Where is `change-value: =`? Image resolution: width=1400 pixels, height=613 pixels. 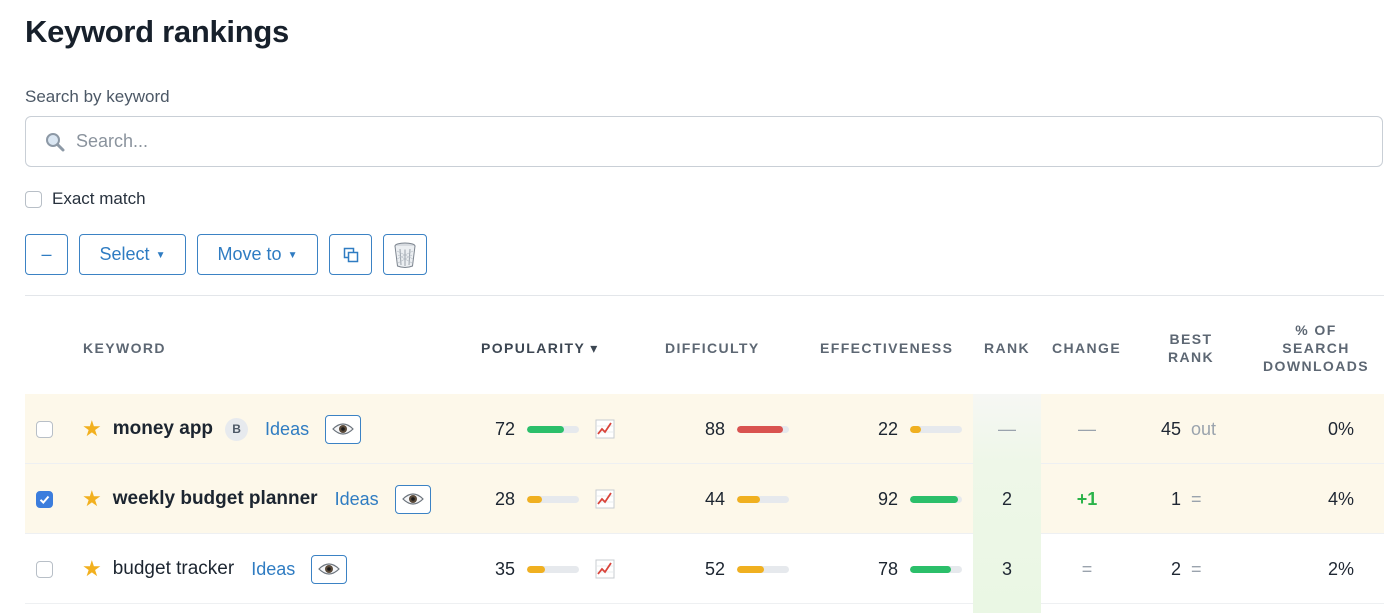 change-value: = is located at coordinates (1087, 568).